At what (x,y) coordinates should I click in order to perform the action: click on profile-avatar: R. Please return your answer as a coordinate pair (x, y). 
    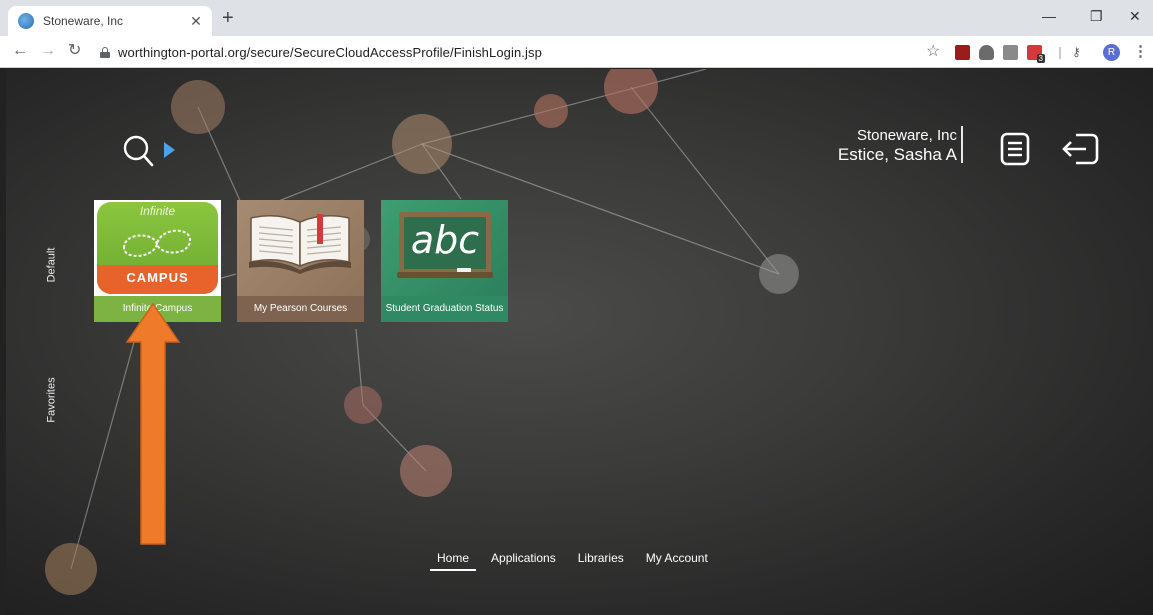
    Looking at the image, I should click on (1111, 52).